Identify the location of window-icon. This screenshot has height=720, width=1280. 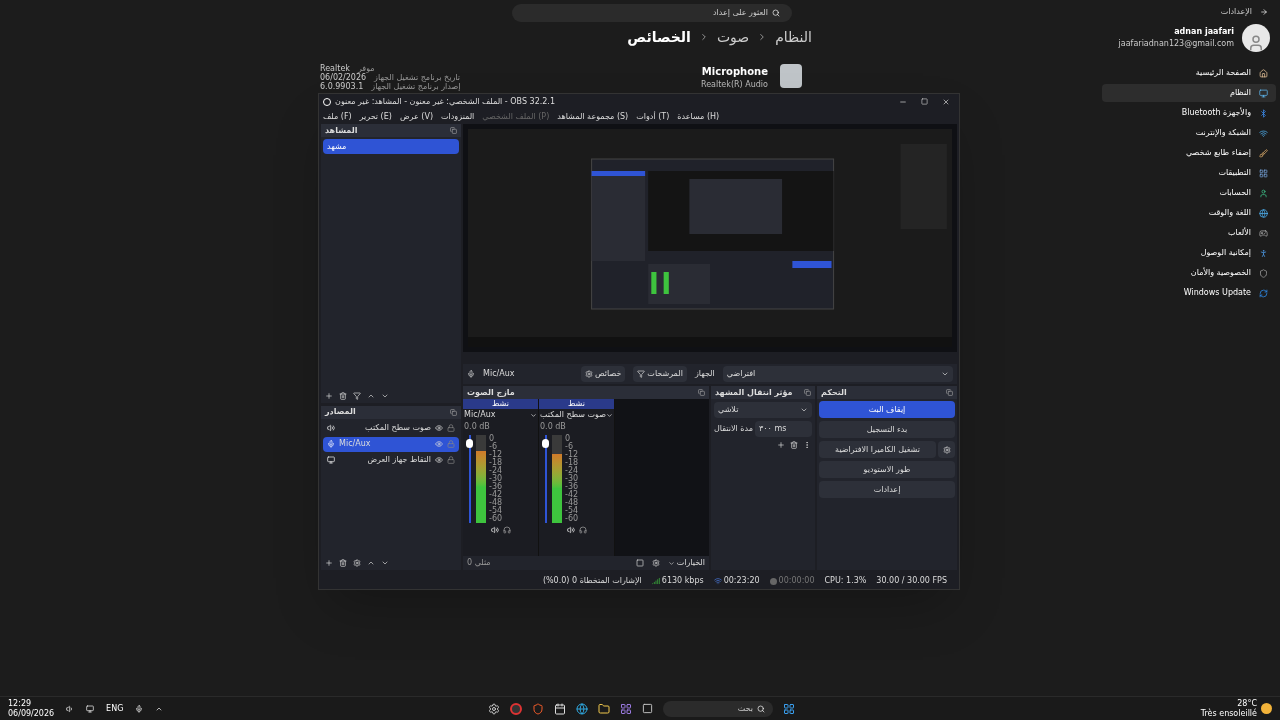
(647, 708).